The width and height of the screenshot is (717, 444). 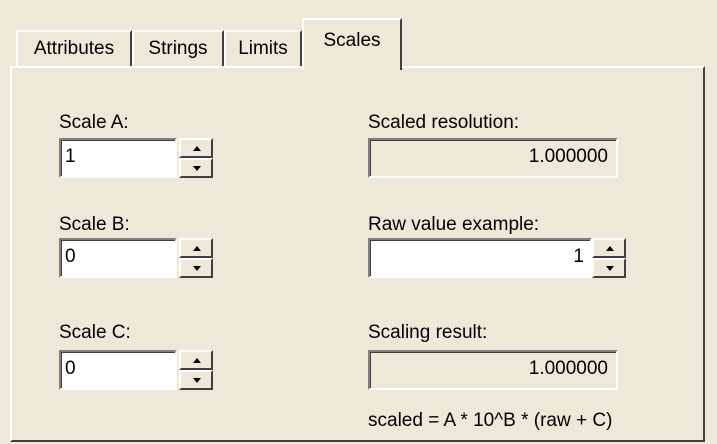 What do you see at coordinates (94, 224) in the screenshot?
I see `scale-b-label: Scale B:` at bounding box center [94, 224].